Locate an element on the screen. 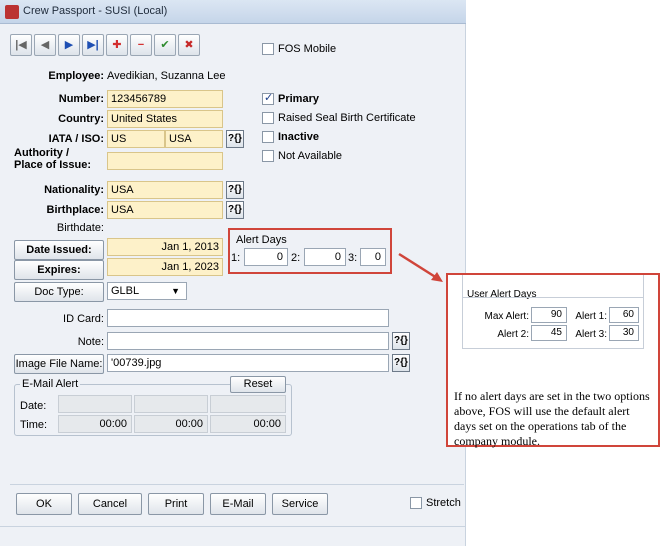 Image resolution: width=670 pixels, height=546 pixels. title-bar: Crew Passport - SUSI (Local) is located at coordinates (233, 12).